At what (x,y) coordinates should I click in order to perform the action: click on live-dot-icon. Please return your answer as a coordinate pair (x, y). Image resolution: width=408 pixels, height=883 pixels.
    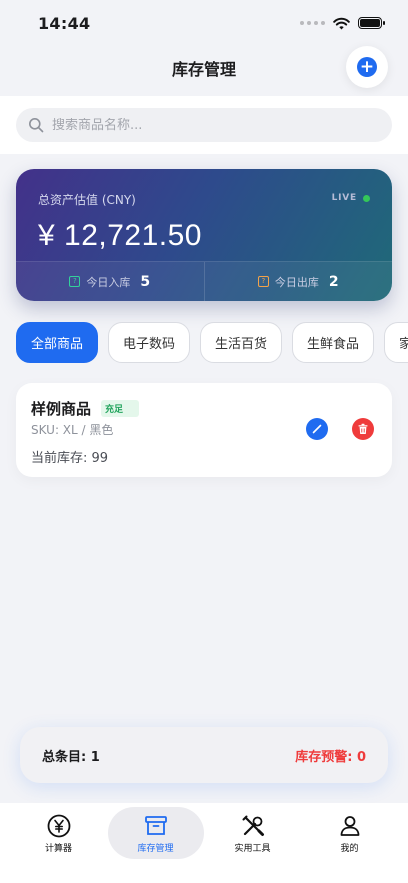
    Looking at the image, I should click on (366, 198).